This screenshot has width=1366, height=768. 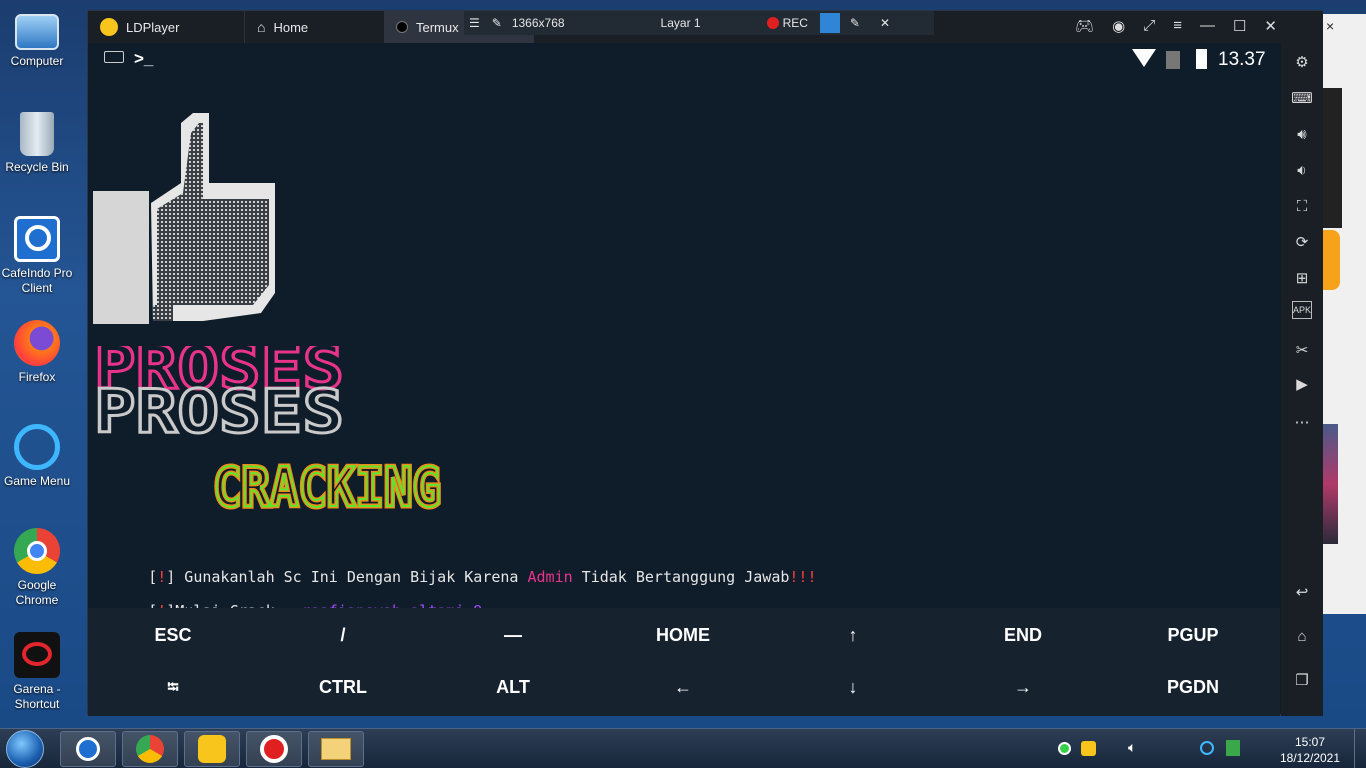 I want to click on scissors-icon: ✂, so click(x=1302, y=350).